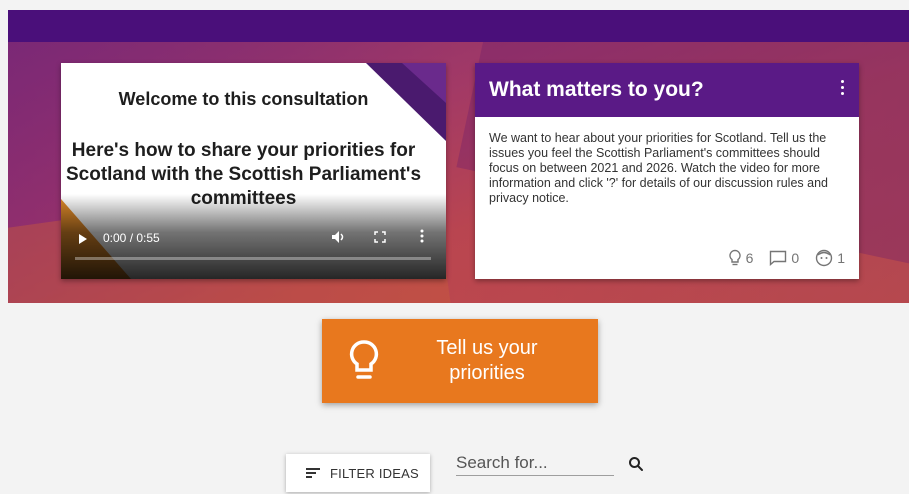  What do you see at coordinates (843, 89) in the screenshot?
I see `card-menu-icon` at bounding box center [843, 89].